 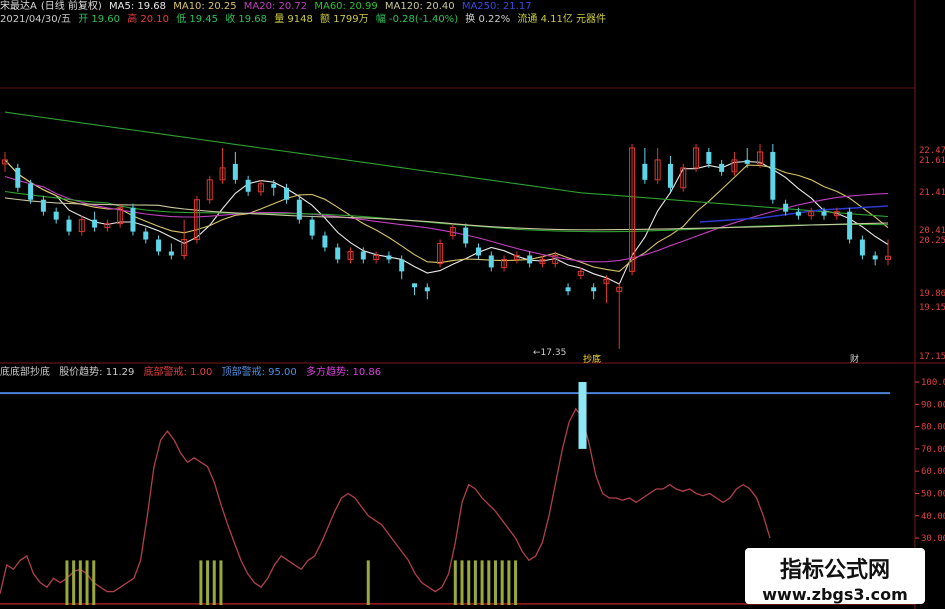 I want to click on indicator-name: 底底部抄底, so click(x=25, y=372).